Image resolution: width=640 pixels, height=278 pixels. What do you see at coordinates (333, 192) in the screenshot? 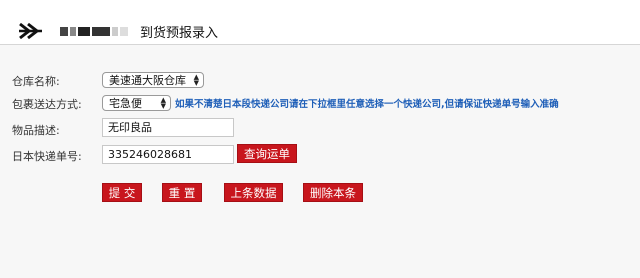
I see `delete-entry-button: 删除本条` at bounding box center [333, 192].